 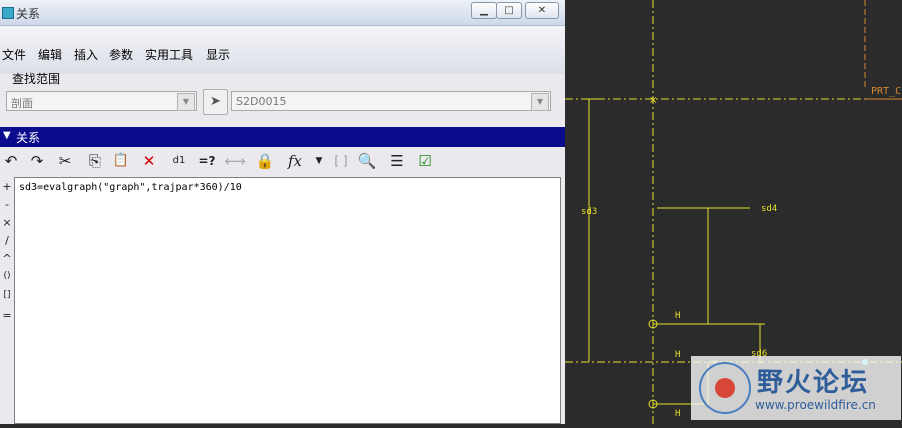 I want to click on evaluate-icon: =?, so click(x=207, y=161).